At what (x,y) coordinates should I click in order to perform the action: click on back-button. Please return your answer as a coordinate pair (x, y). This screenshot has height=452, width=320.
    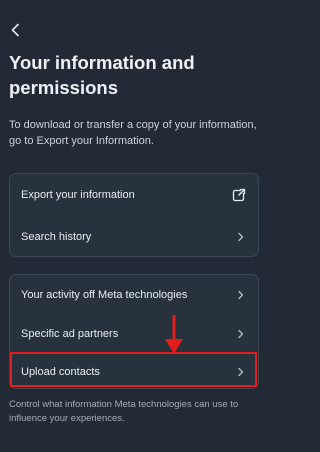
    Looking at the image, I should click on (16, 30).